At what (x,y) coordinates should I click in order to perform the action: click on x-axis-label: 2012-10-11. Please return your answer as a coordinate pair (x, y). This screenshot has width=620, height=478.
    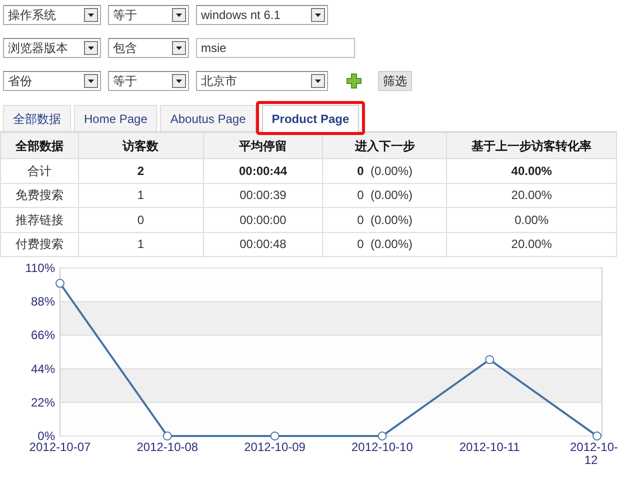
    Looking at the image, I should click on (489, 447).